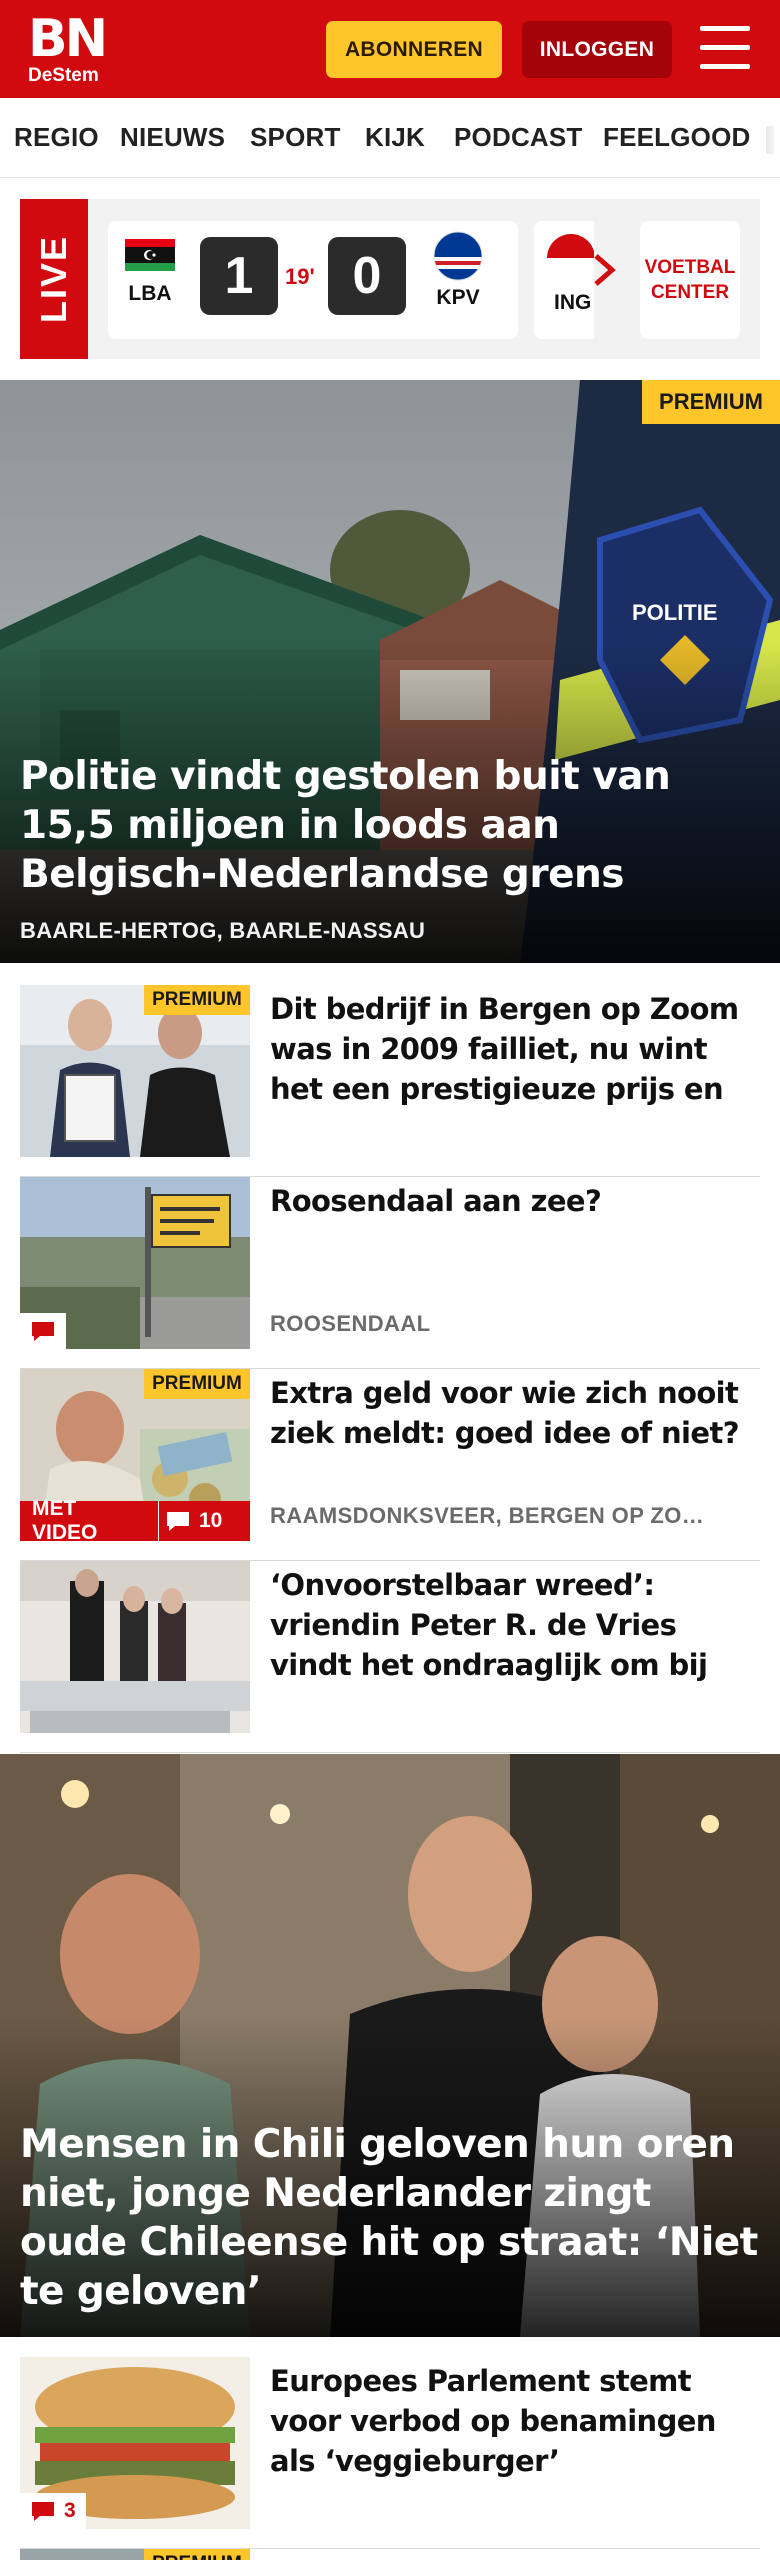 This screenshot has height=2560, width=780. Describe the element at coordinates (135, 2443) in the screenshot. I see `article-thumbnail: 3` at that location.